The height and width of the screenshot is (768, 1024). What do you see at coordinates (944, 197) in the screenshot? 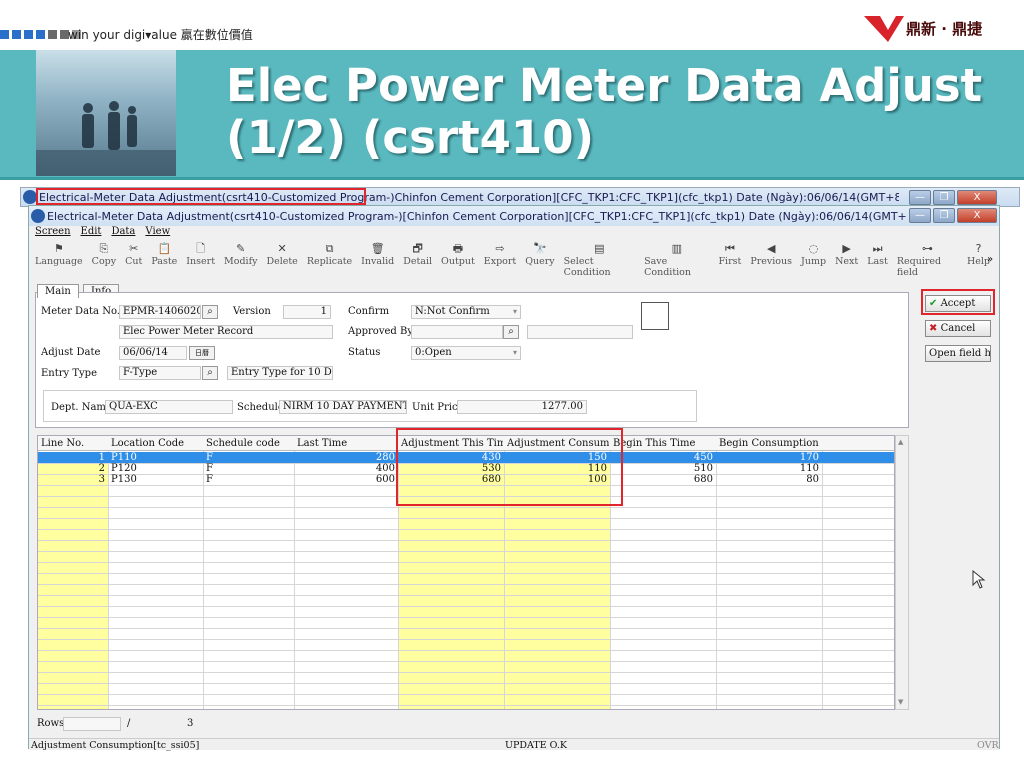
I see `back-maximize-button: ❐` at bounding box center [944, 197].